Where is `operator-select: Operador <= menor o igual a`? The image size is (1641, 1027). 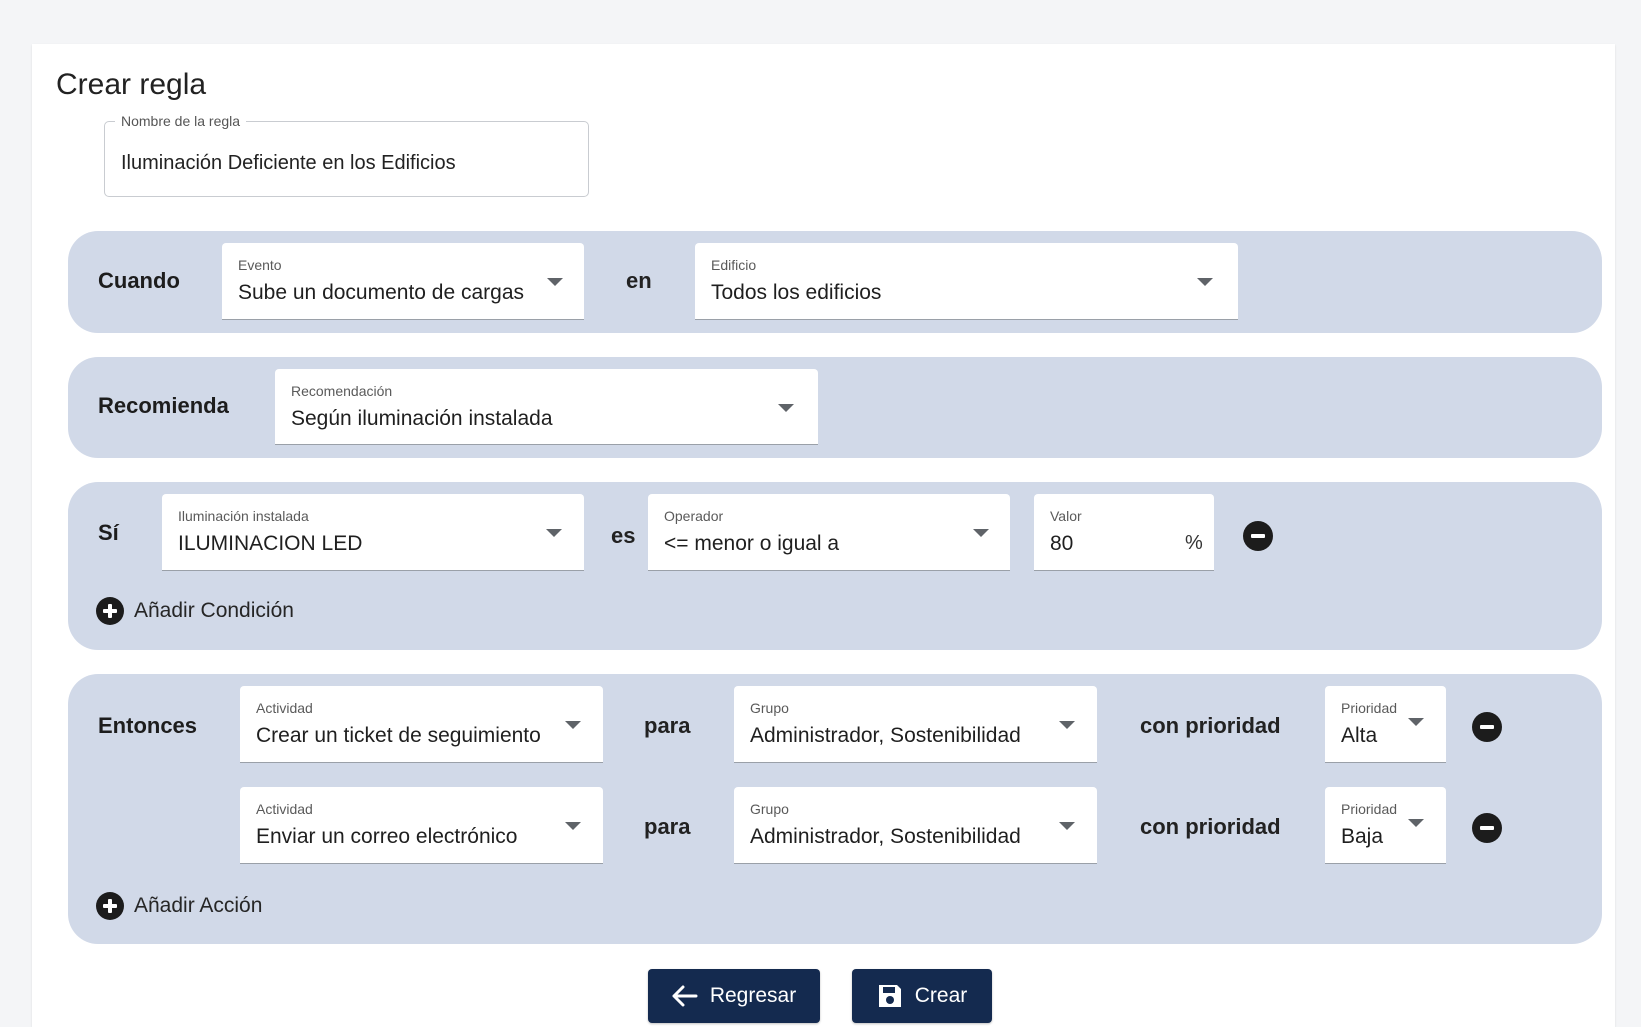 operator-select: Operador <= menor o igual a is located at coordinates (829, 532).